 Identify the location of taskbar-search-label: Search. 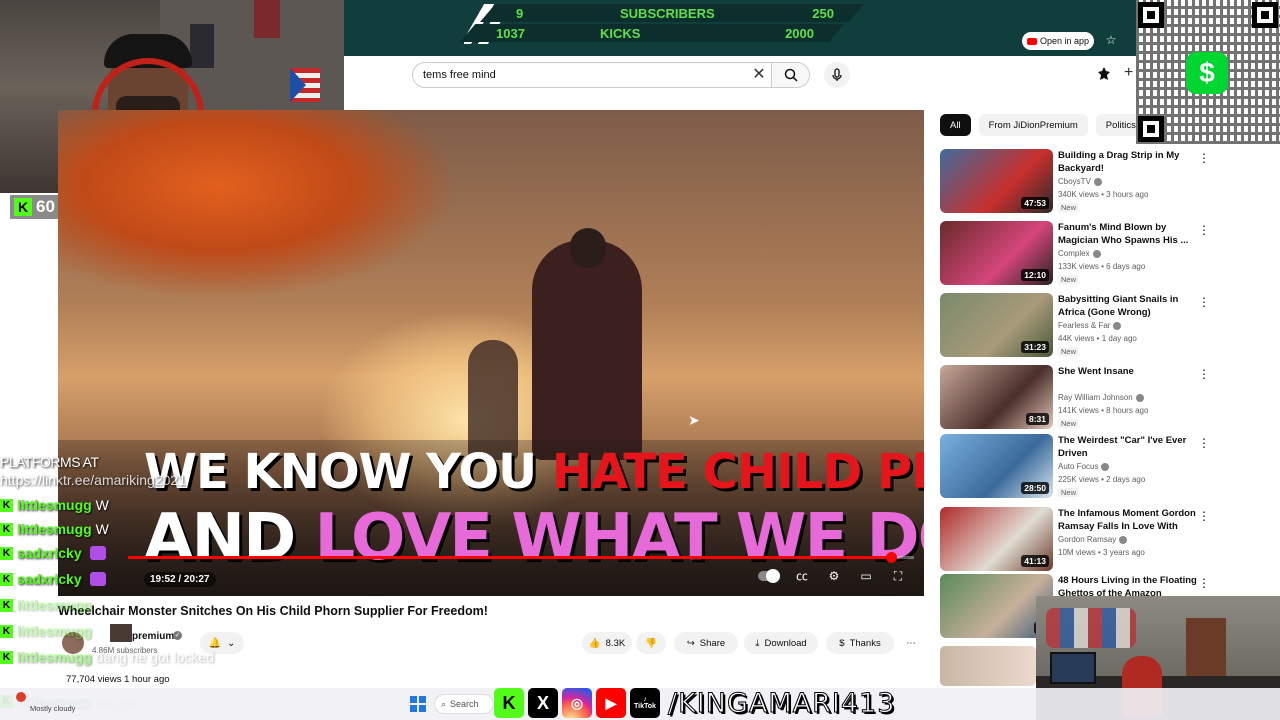
(464, 704).